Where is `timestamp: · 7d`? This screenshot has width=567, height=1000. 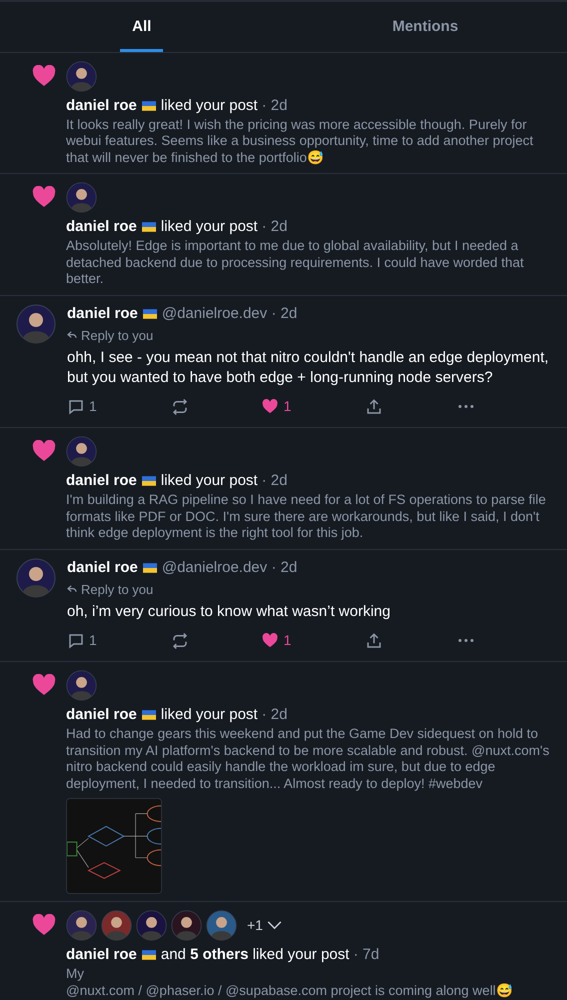 timestamp: · 7d is located at coordinates (366, 955).